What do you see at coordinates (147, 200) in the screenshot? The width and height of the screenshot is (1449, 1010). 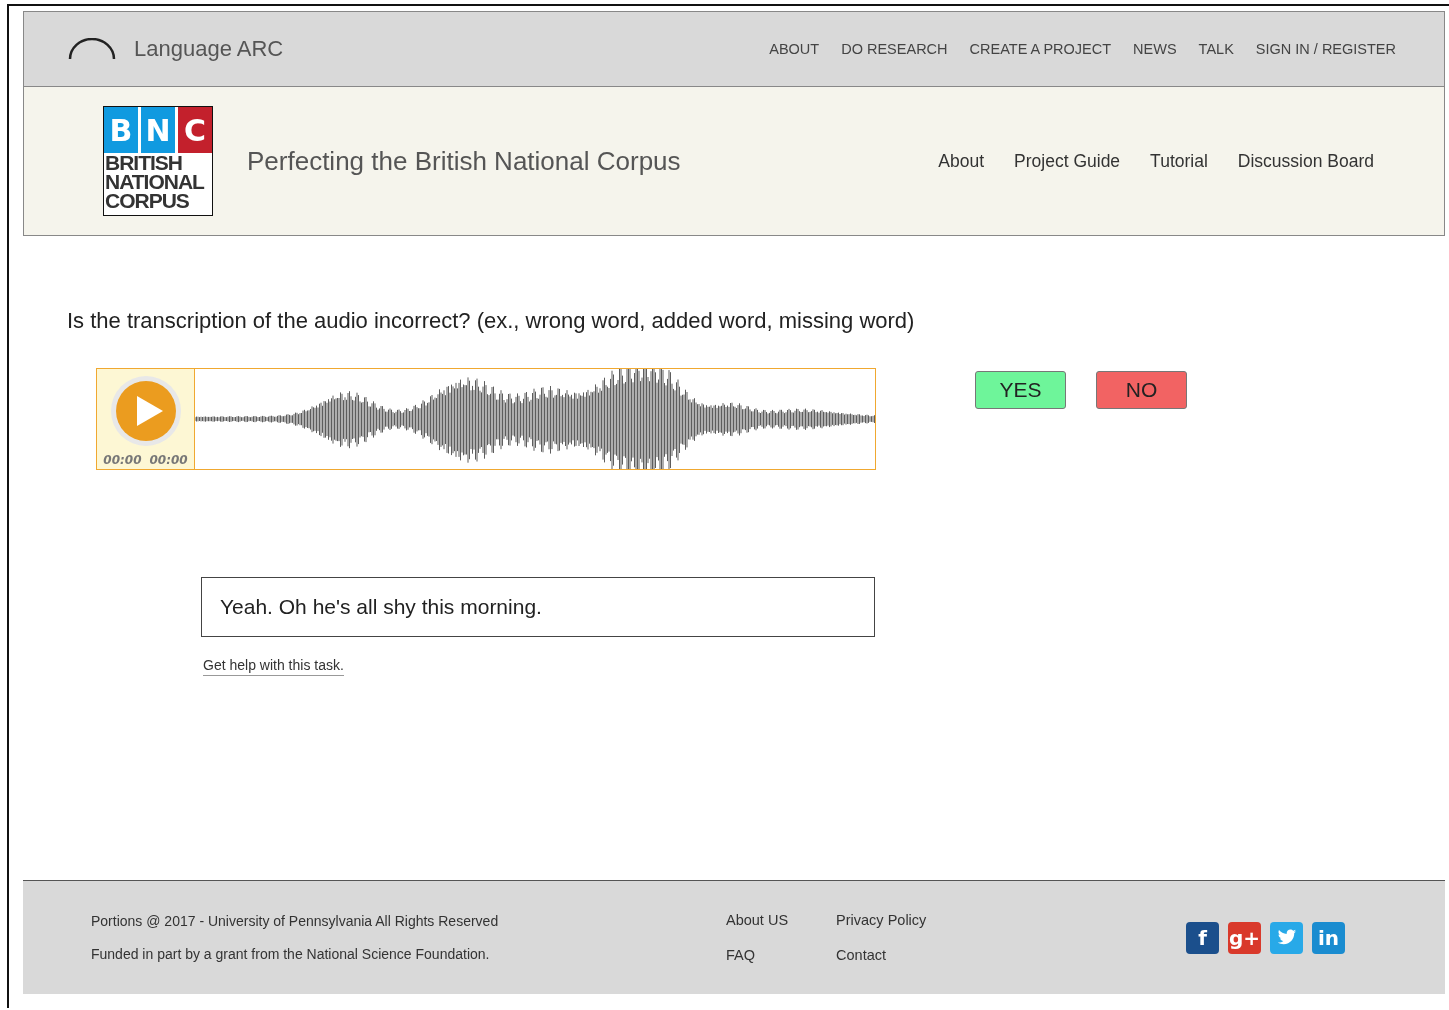 I see `logo-word: CORPUS` at bounding box center [147, 200].